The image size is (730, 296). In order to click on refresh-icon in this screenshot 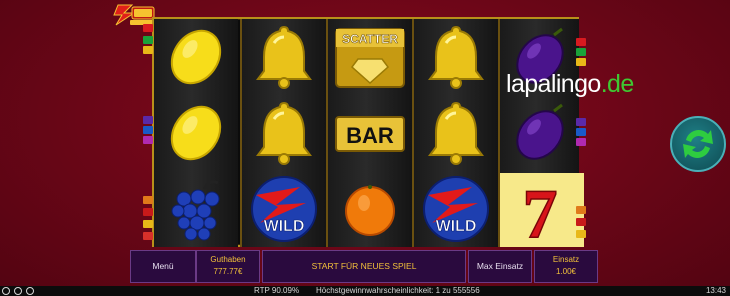, I will do `click(698, 144)`.